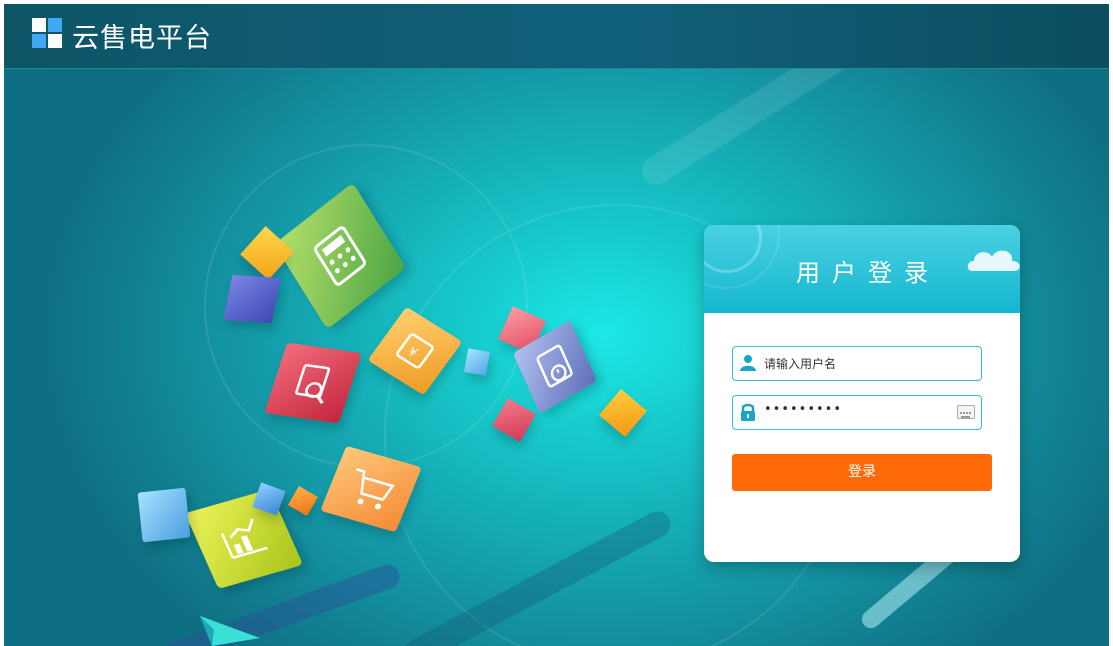 The width and height of the screenshot is (1113, 646). What do you see at coordinates (966, 412) in the screenshot?
I see `keyboard-icon` at bounding box center [966, 412].